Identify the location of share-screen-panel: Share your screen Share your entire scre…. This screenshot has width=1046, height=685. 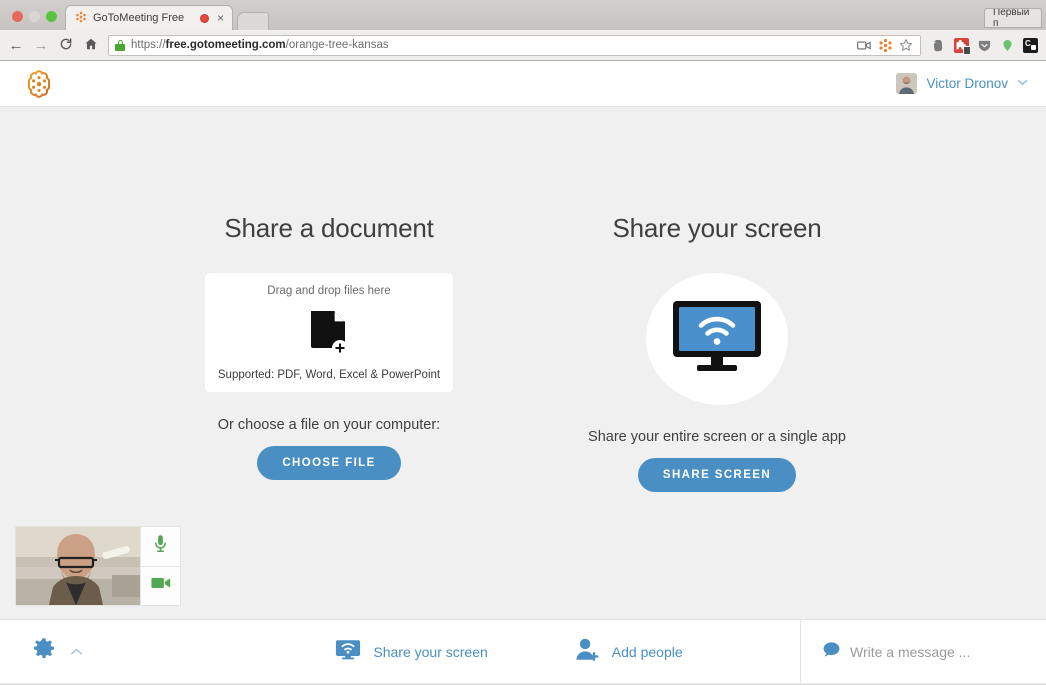
(717, 352).